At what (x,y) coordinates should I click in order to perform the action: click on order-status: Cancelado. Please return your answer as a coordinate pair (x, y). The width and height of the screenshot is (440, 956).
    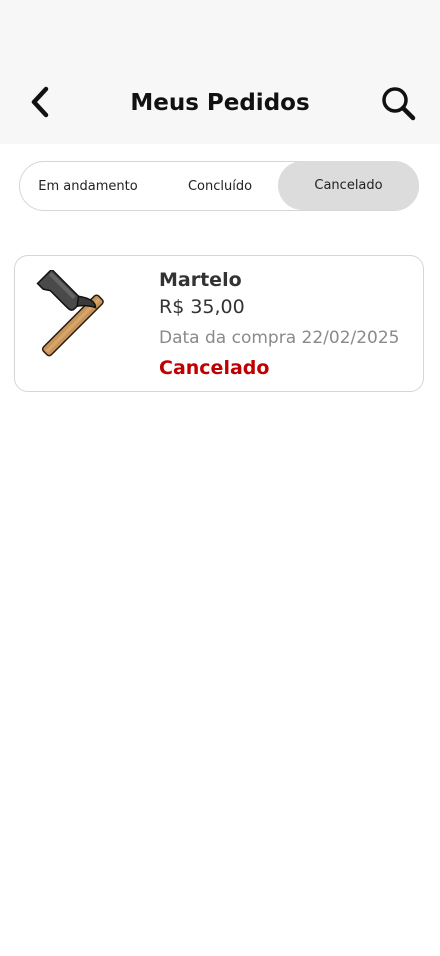
    Looking at the image, I should click on (214, 368).